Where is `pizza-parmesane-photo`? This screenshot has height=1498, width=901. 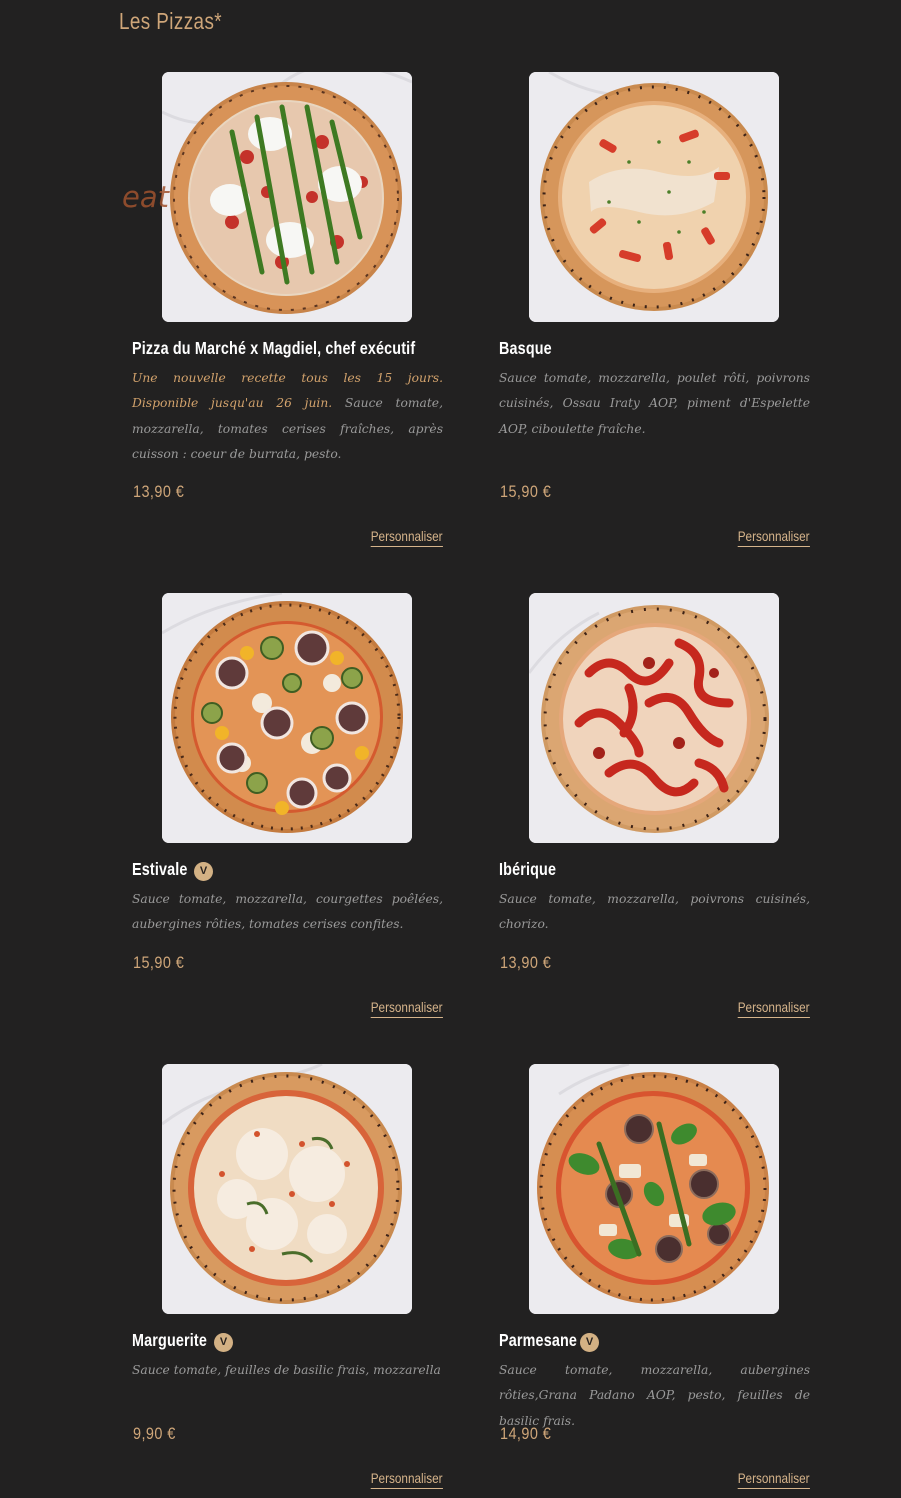
pizza-parmesane-photo is located at coordinates (654, 1189).